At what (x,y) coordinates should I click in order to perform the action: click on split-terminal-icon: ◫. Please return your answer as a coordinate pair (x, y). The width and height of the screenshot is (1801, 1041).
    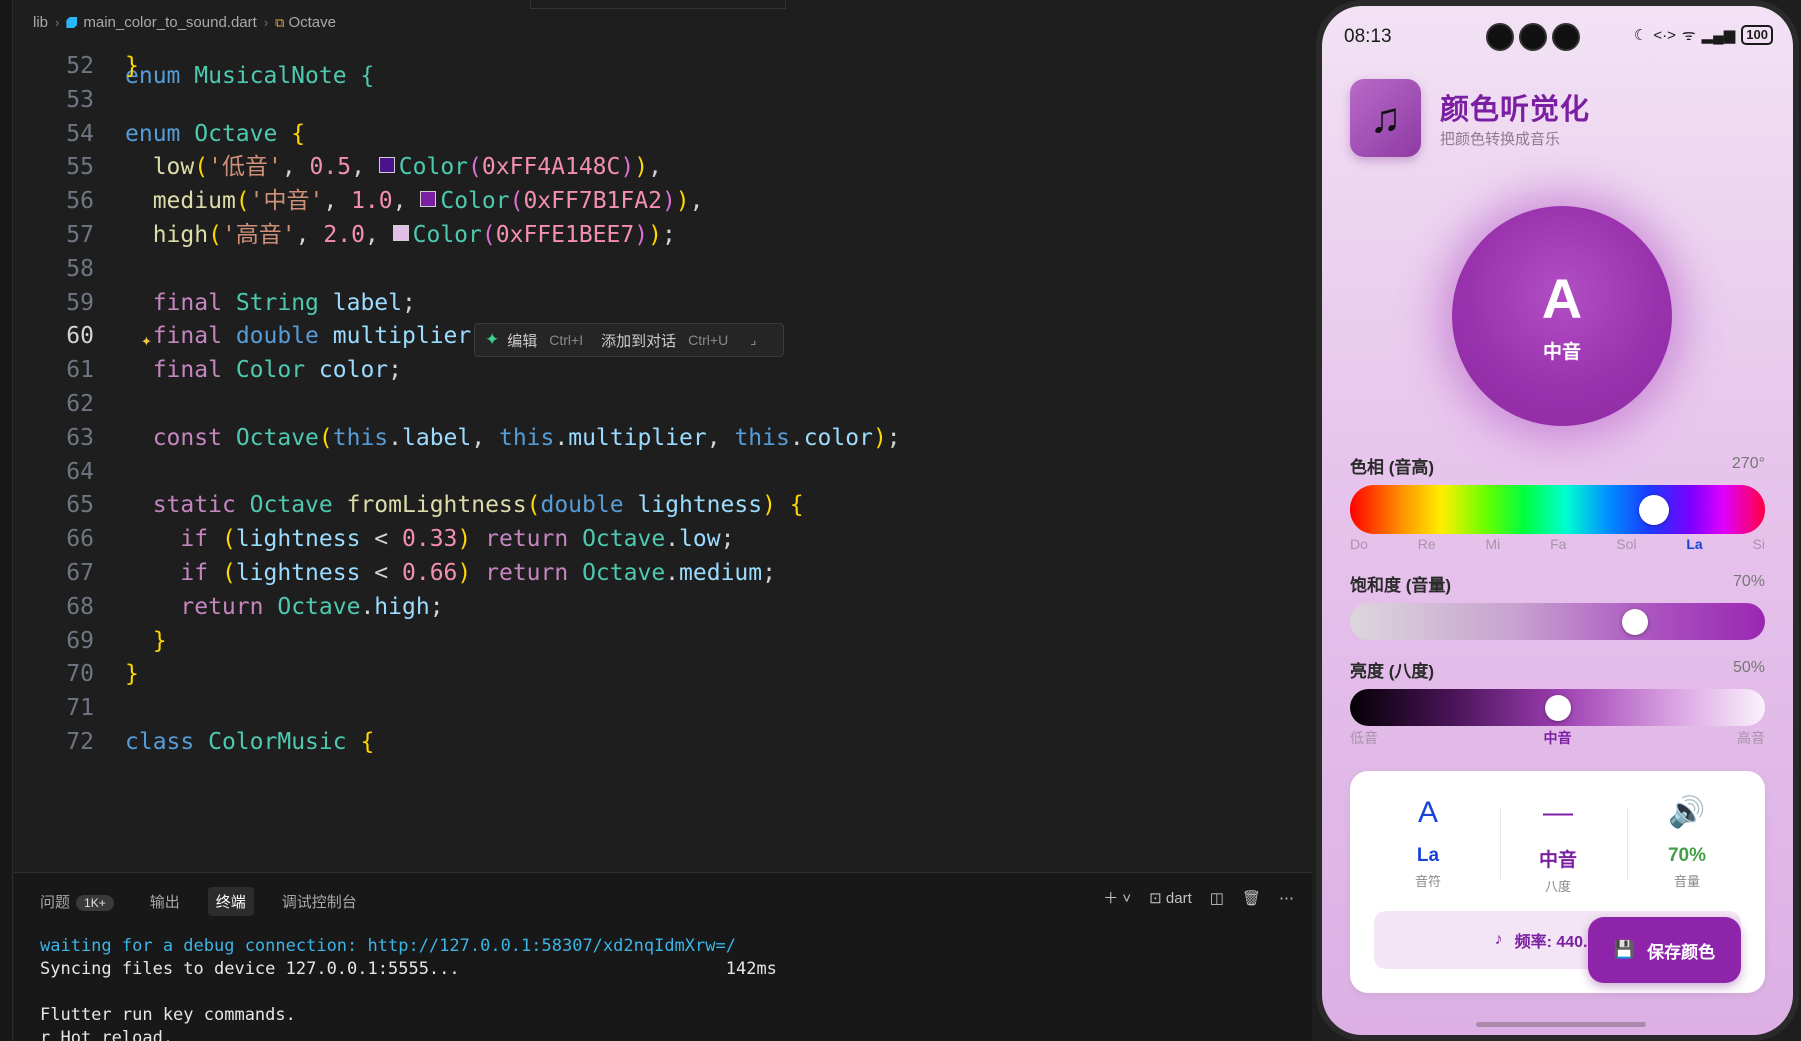
    Looking at the image, I should click on (1217, 898).